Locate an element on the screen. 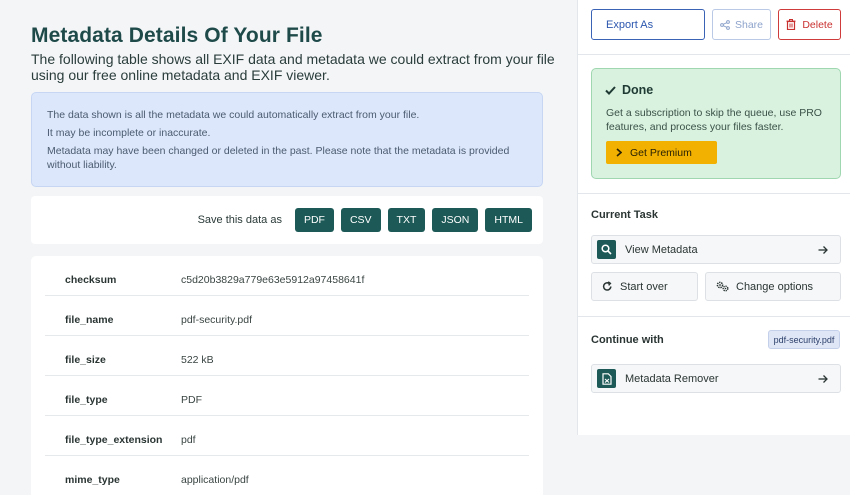  save-json-button: JSON is located at coordinates (455, 220).